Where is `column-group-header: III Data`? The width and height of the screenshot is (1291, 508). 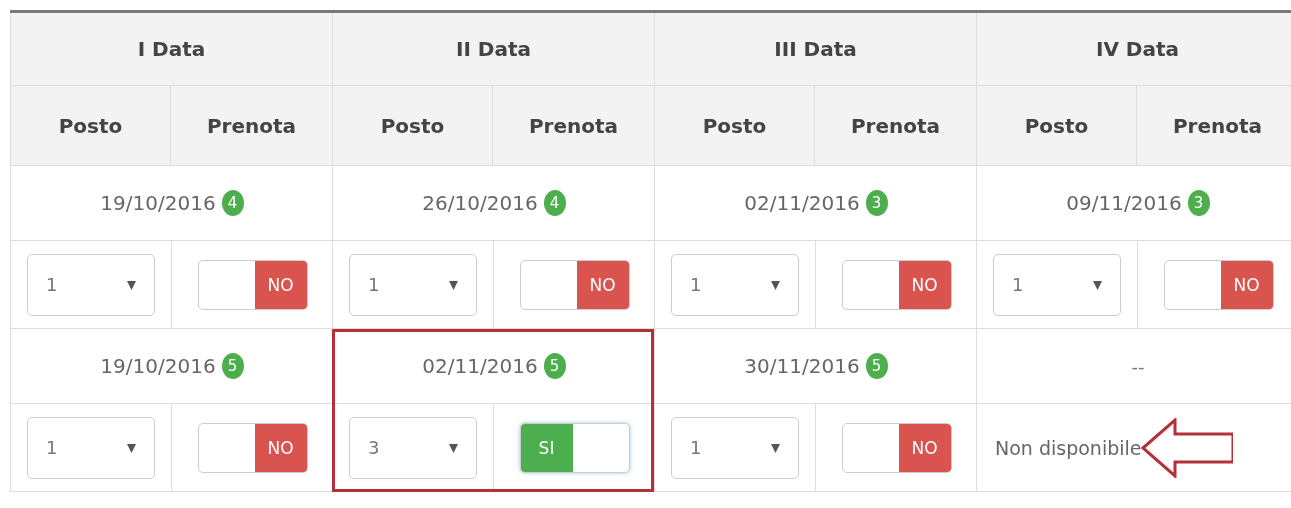 column-group-header: III Data is located at coordinates (815, 49).